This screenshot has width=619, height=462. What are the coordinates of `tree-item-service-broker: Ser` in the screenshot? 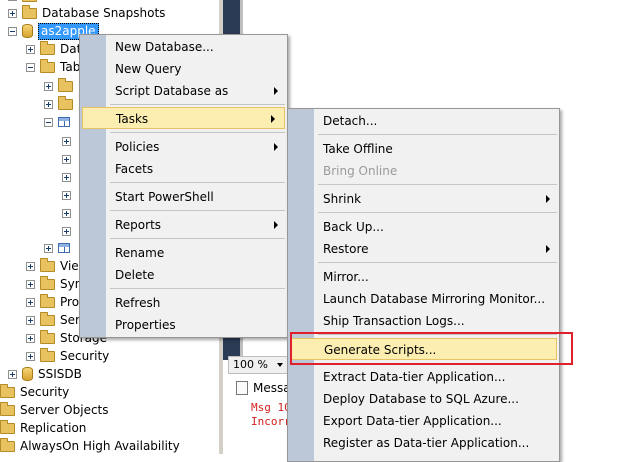 It's located at (53, 320).